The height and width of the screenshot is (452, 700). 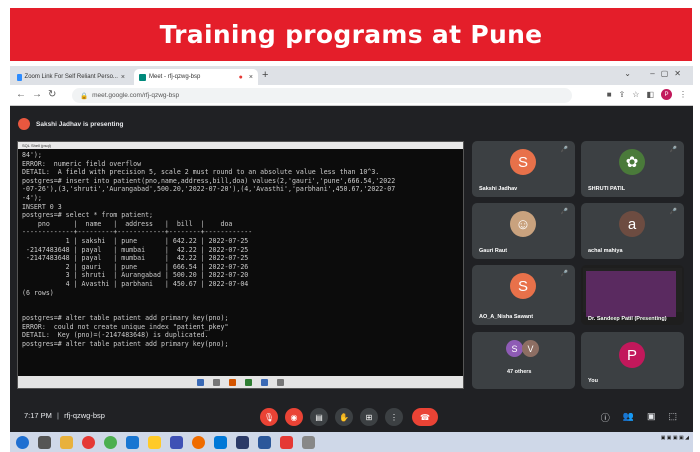 I want to click on url-text: meet.google.com/rfj-qzwg-bsp, so click(x=136, y=95).